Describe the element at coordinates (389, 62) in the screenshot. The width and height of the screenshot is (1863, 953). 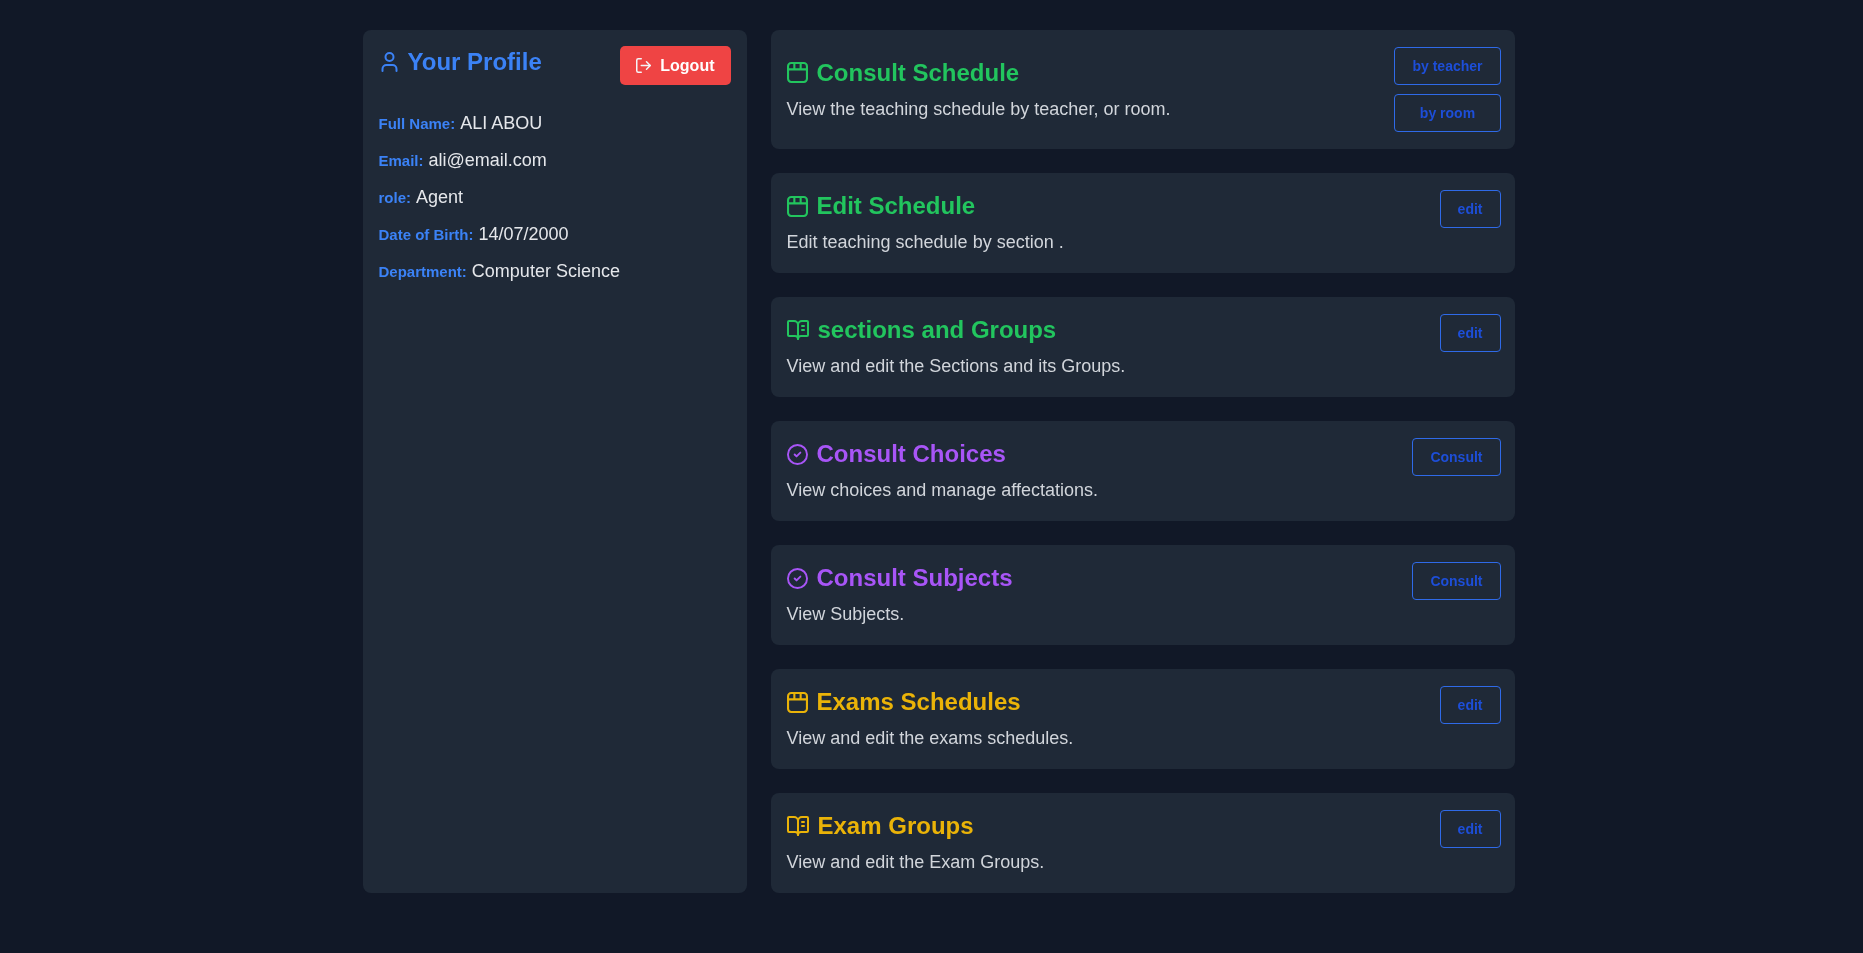
I see `user-icon` at that location.